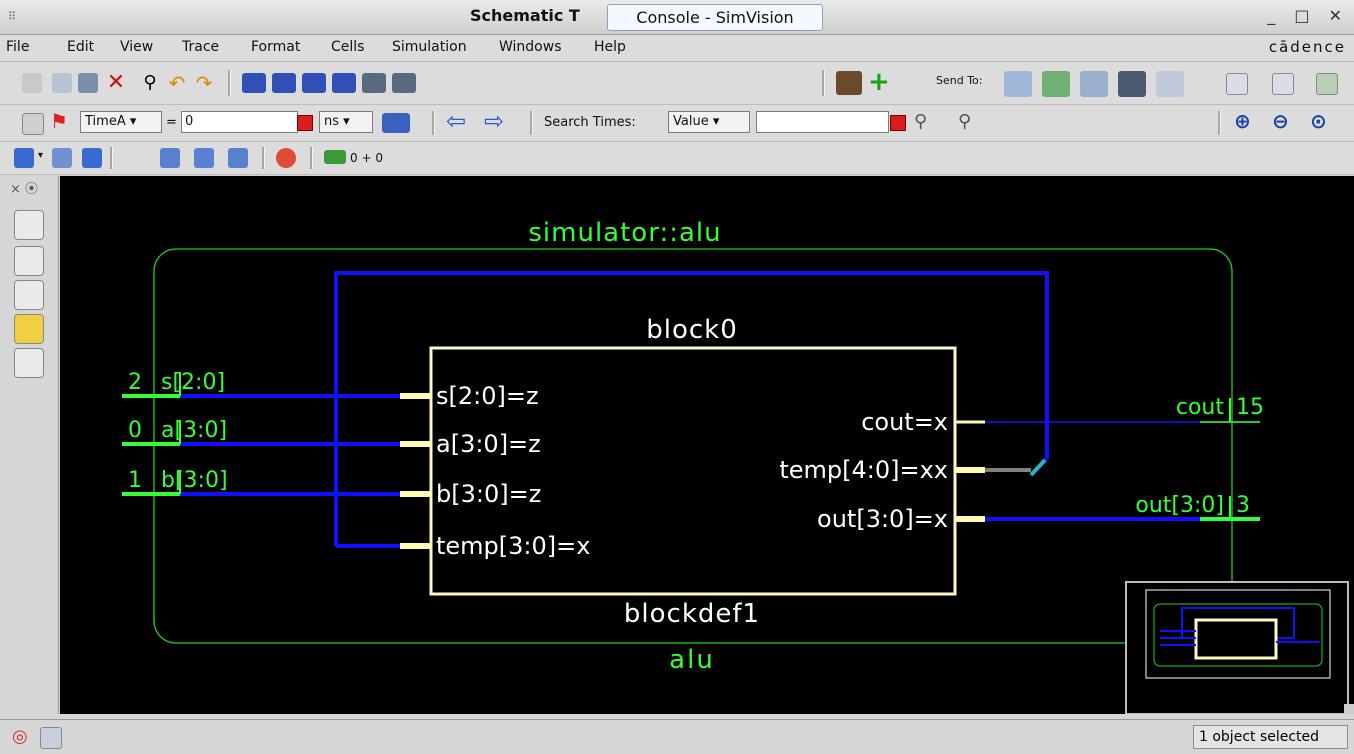  I want to click on time-value-input: 0, so click(239, 122).